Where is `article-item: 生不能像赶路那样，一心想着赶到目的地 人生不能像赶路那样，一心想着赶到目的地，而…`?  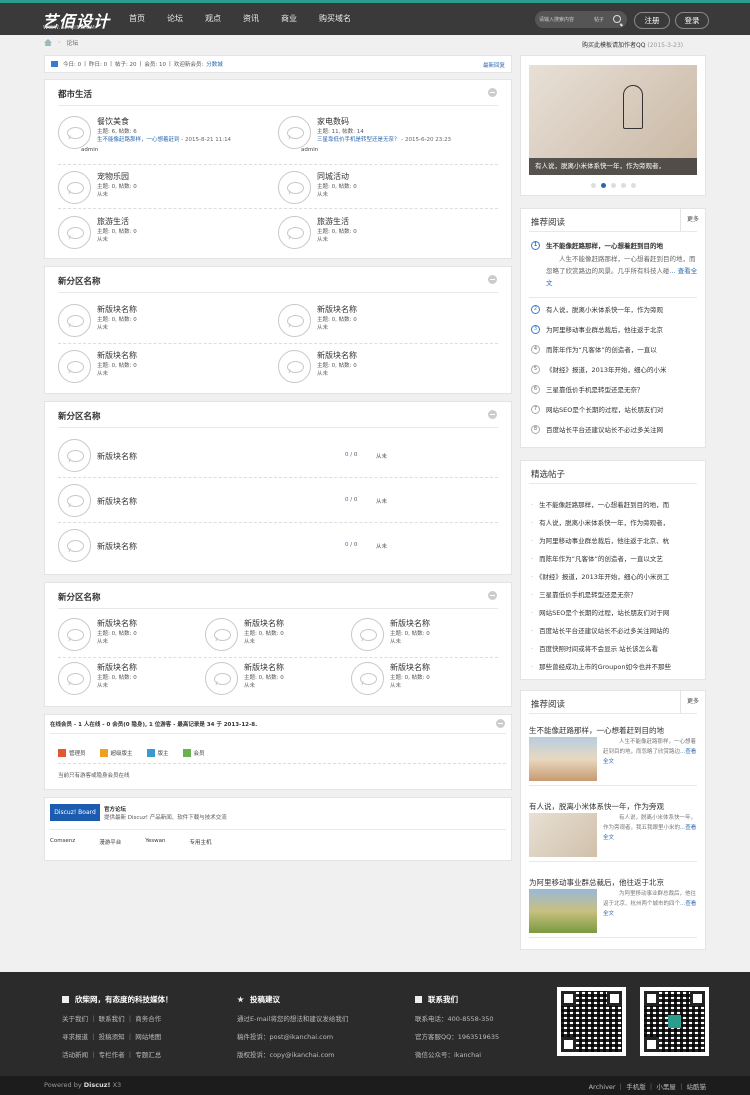 article-item: 生不能像赶路那样，一心想着赶到目的地 人生不能像赶路那样，一心想着赶到目的地，而… is located at coordinates (613, 755).